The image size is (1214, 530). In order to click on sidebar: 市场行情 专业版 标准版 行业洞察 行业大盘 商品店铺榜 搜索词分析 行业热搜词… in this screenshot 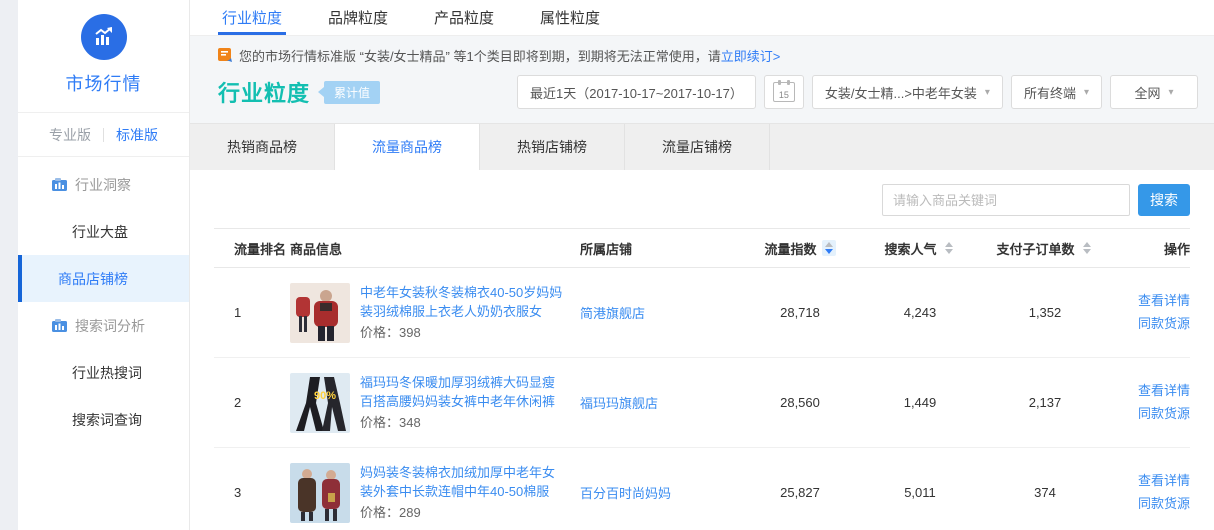, I will do `click(104, 265)`.